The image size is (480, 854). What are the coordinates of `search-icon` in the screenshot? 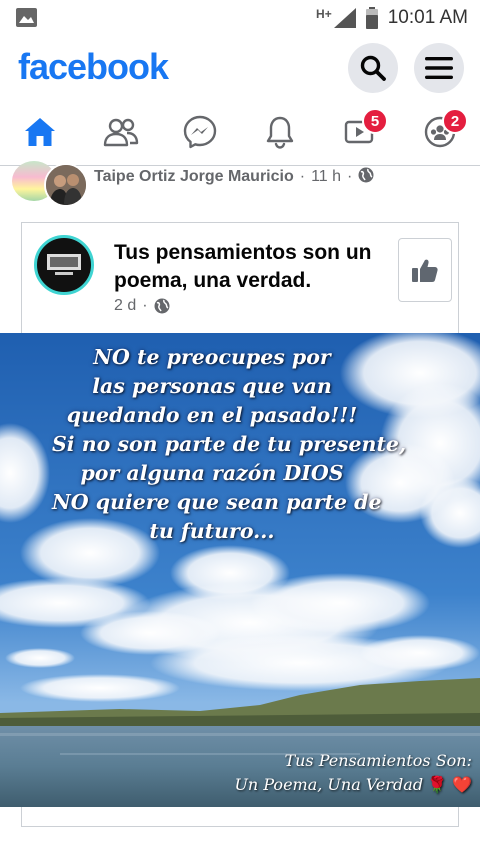 It's located at (373, 68).